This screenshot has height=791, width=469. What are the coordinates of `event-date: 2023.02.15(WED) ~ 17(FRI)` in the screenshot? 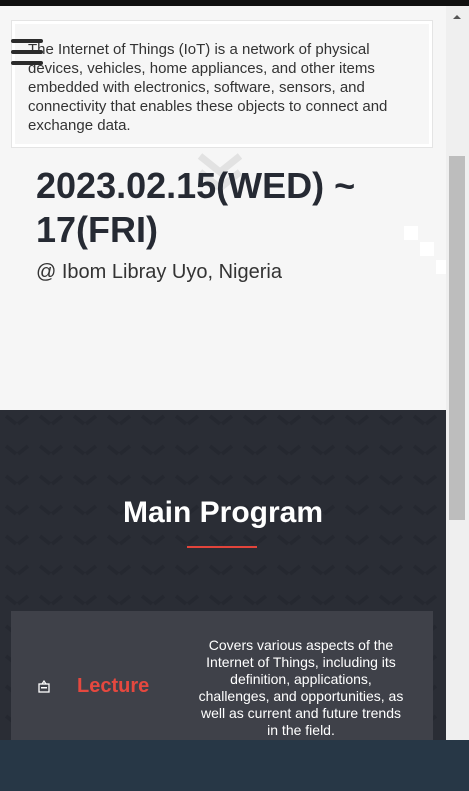 It's located at (196, 207).